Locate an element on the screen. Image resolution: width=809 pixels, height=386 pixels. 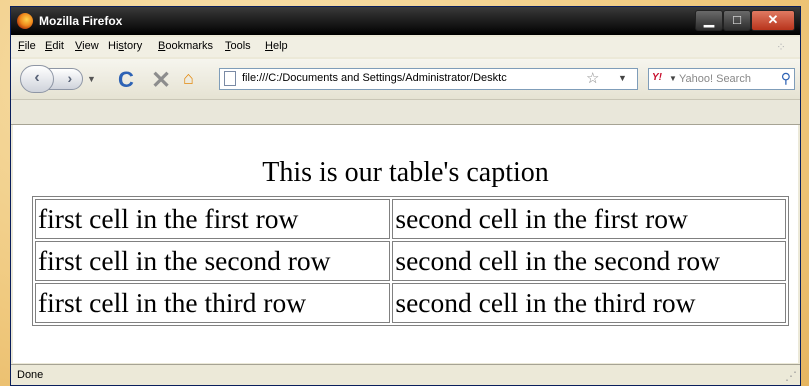
status-bar: Done ⋰ is located at coordinates (405, 374).